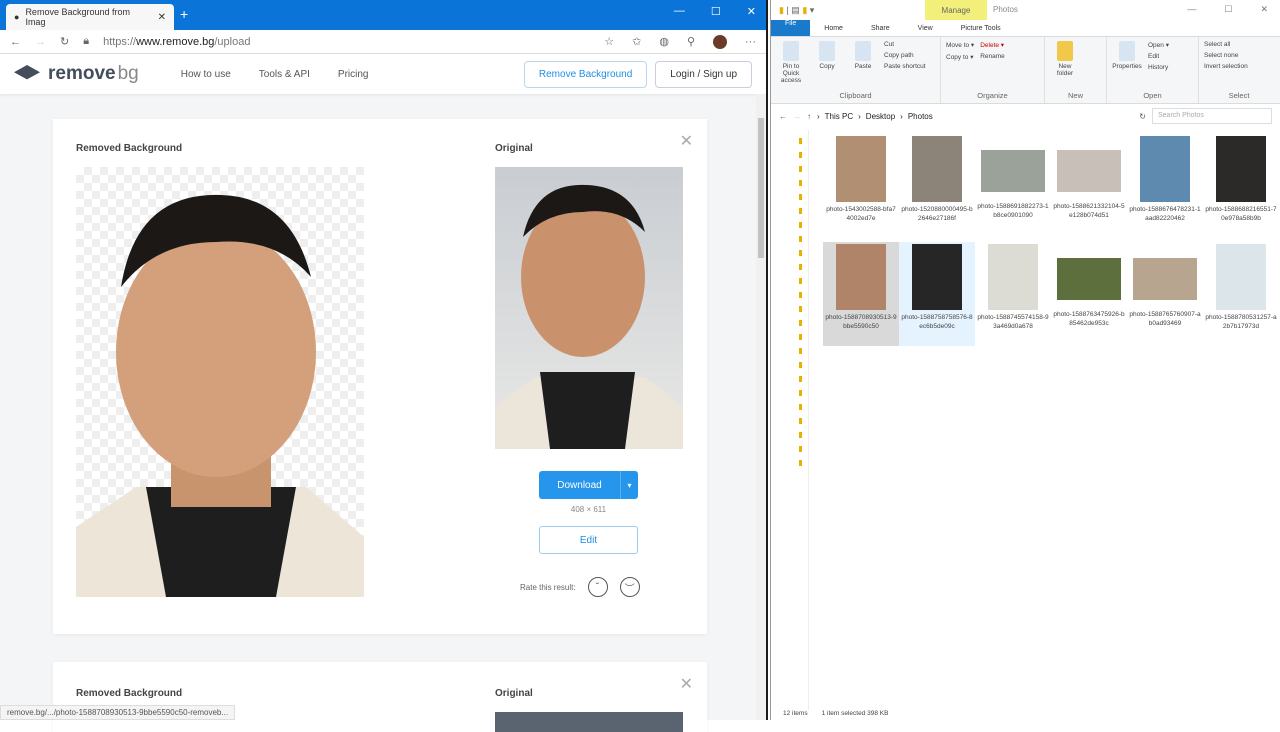 This screenshot has height=732, width=1280. I want to click on crumb-photos: Photos, so click(920, 116).